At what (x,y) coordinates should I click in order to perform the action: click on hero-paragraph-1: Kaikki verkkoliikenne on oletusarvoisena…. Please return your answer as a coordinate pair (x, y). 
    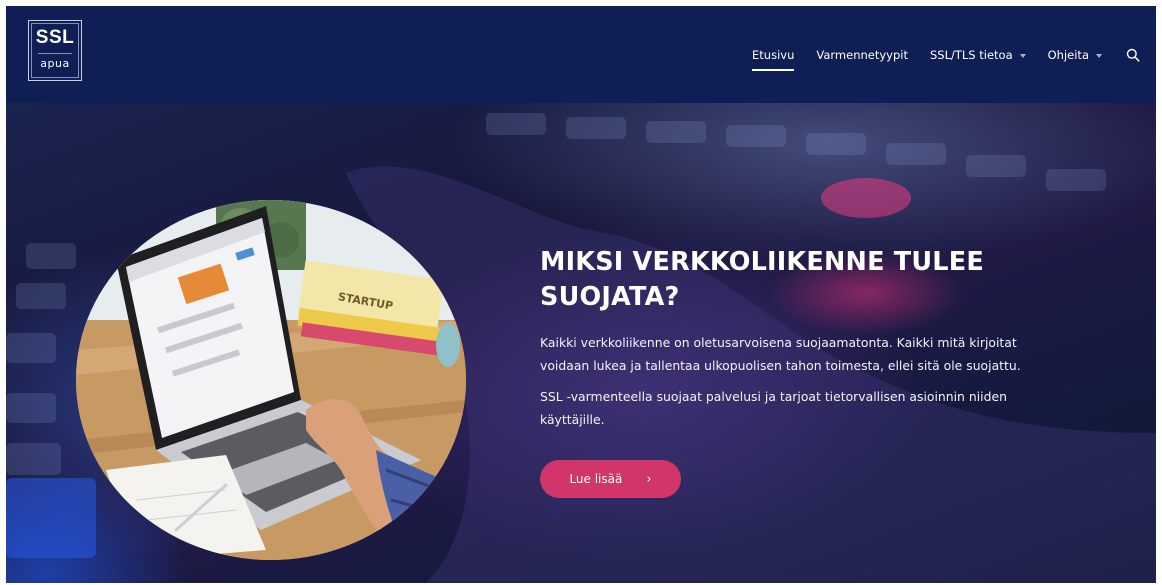
    Looking at the image, I should click on (810, 354).